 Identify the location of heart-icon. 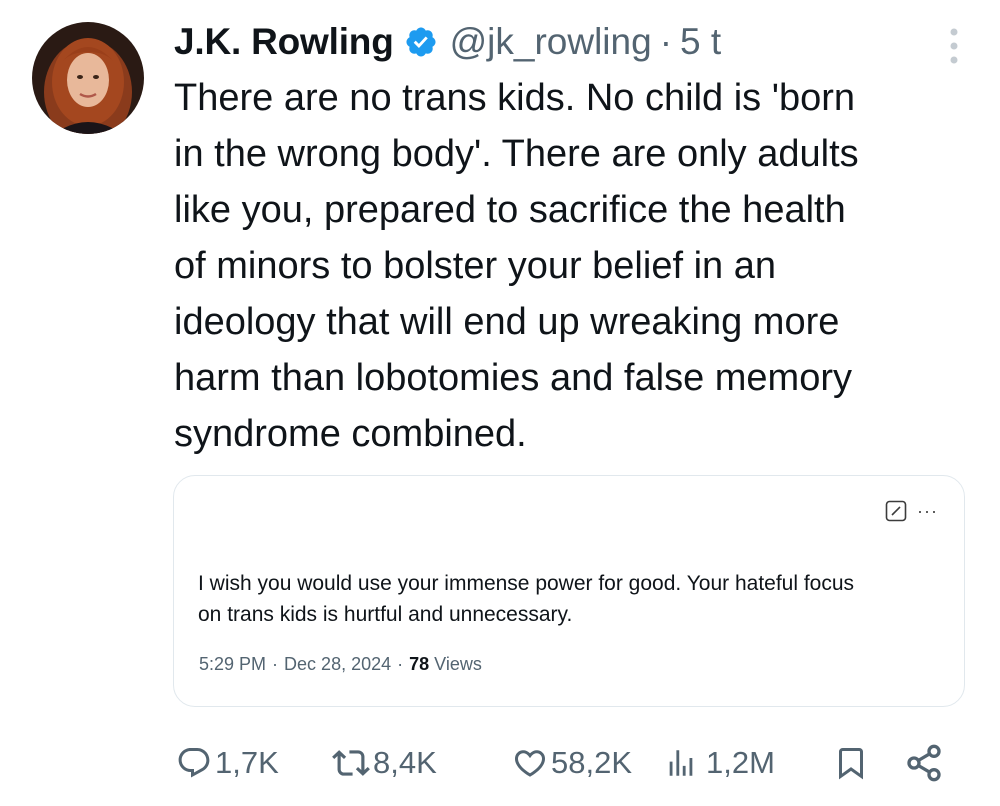
(530, 763).